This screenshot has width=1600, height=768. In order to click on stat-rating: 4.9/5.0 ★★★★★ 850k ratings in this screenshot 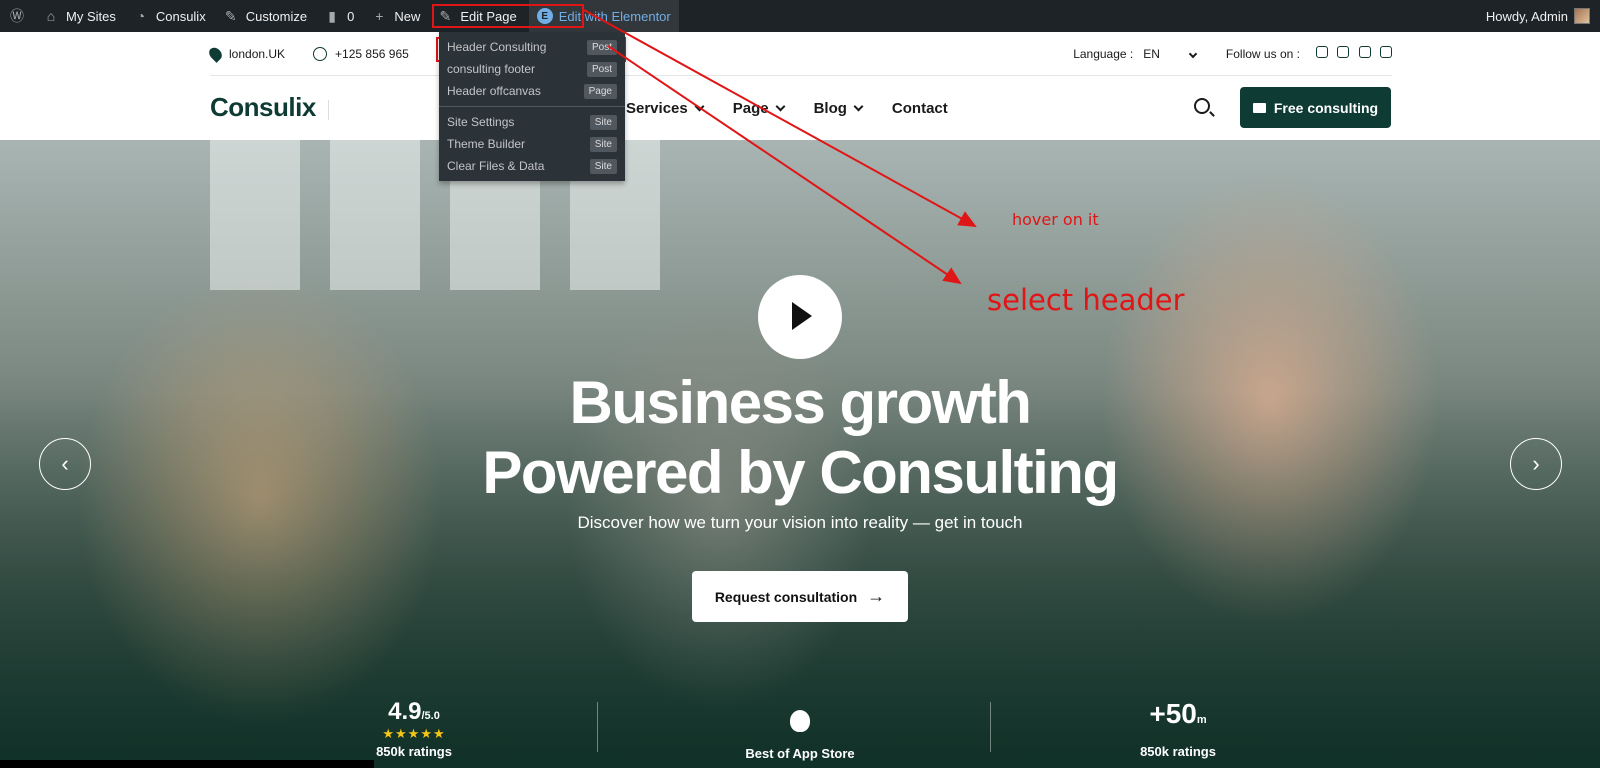, I will do `click(414, 728)`.